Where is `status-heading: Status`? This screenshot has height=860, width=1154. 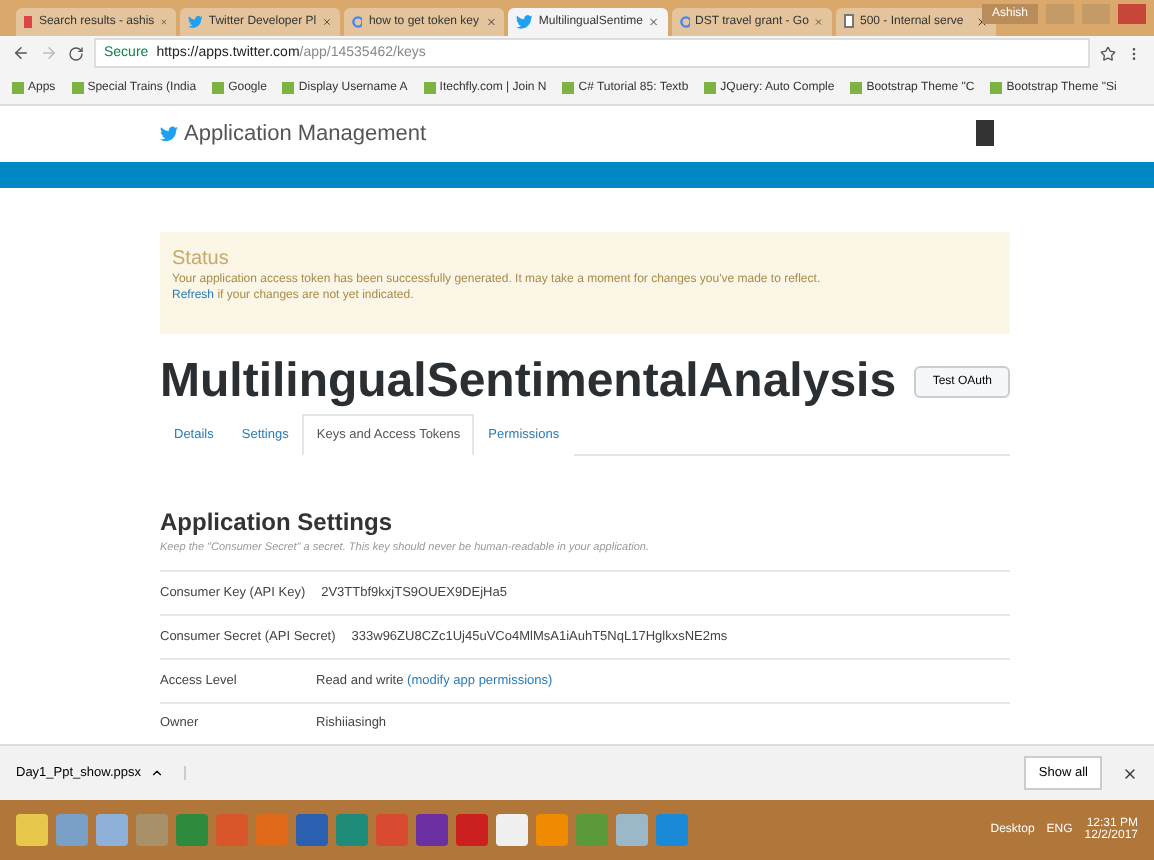 status-heading: Status is located at coordinates (201, 258).